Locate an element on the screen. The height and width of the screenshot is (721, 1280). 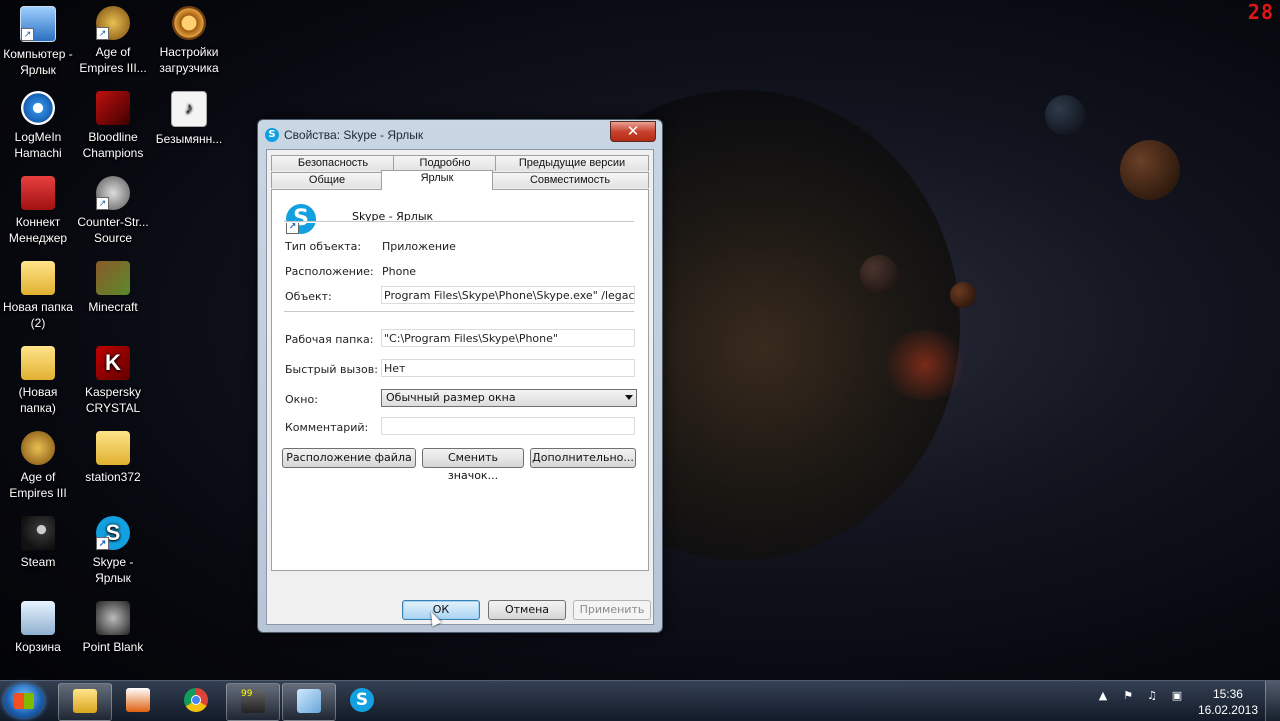
tab-shortcut: Ярлык is located at coordinates (437, 180).